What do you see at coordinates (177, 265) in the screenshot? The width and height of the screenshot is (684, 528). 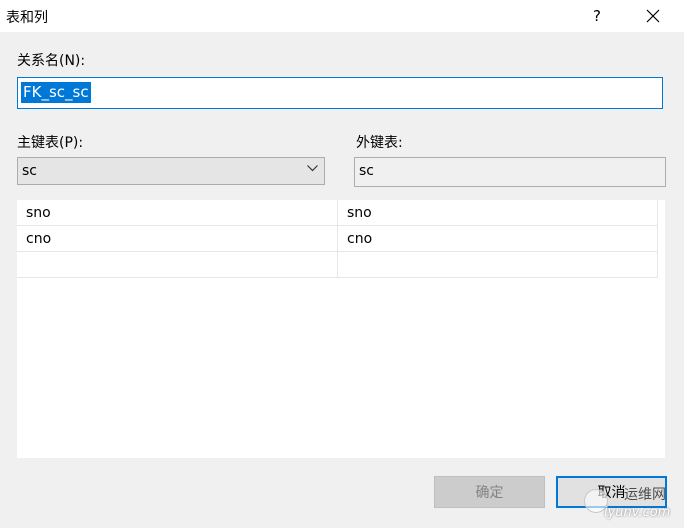 I see `primary-column-cell` at bounding box center [177, 265].